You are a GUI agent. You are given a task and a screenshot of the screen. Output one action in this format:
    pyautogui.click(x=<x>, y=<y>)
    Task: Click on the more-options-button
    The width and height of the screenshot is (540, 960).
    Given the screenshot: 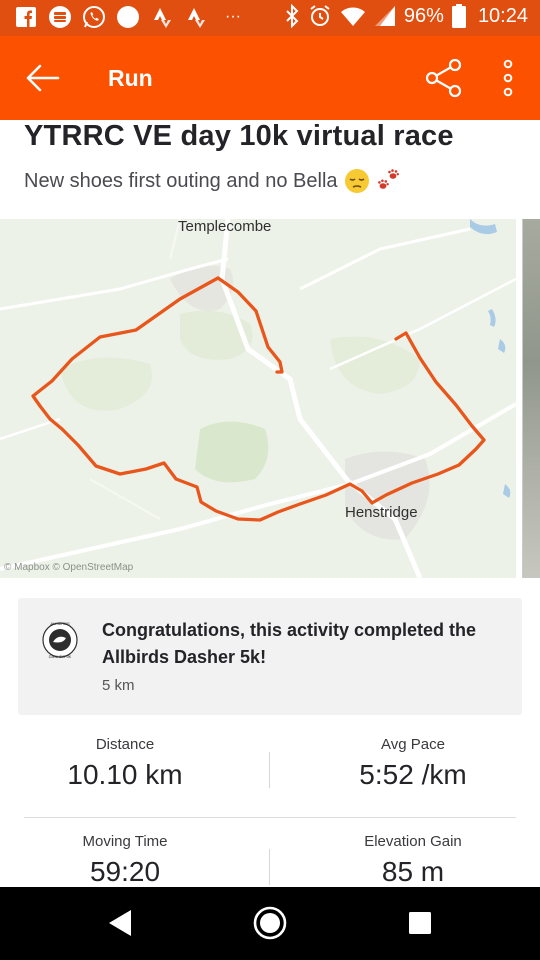 What is the action you would take?
    pyautogui.click(x=508, y=78)
    